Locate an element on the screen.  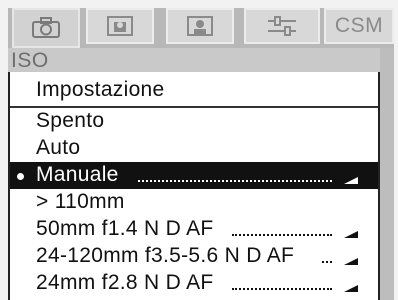
tab-custom is located at coordinates (200, 26).